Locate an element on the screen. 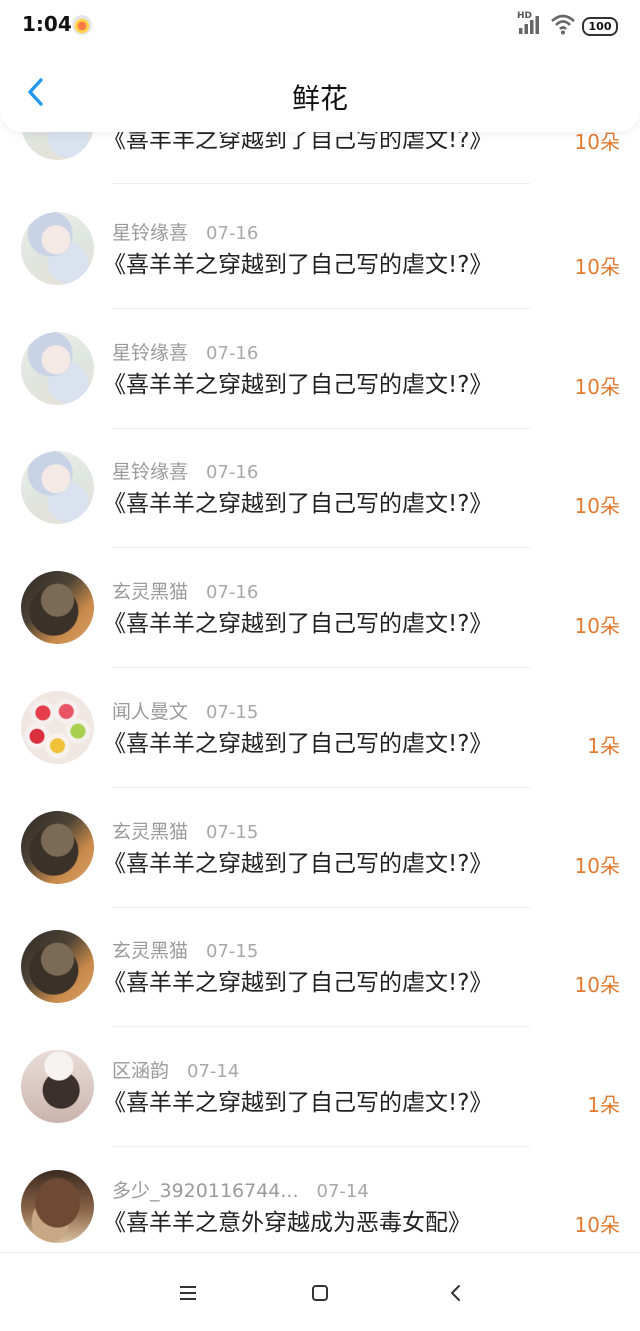 This screenshot has height=1331, width=640. battery-indicator: 100 is located at coordinates (600, 26).